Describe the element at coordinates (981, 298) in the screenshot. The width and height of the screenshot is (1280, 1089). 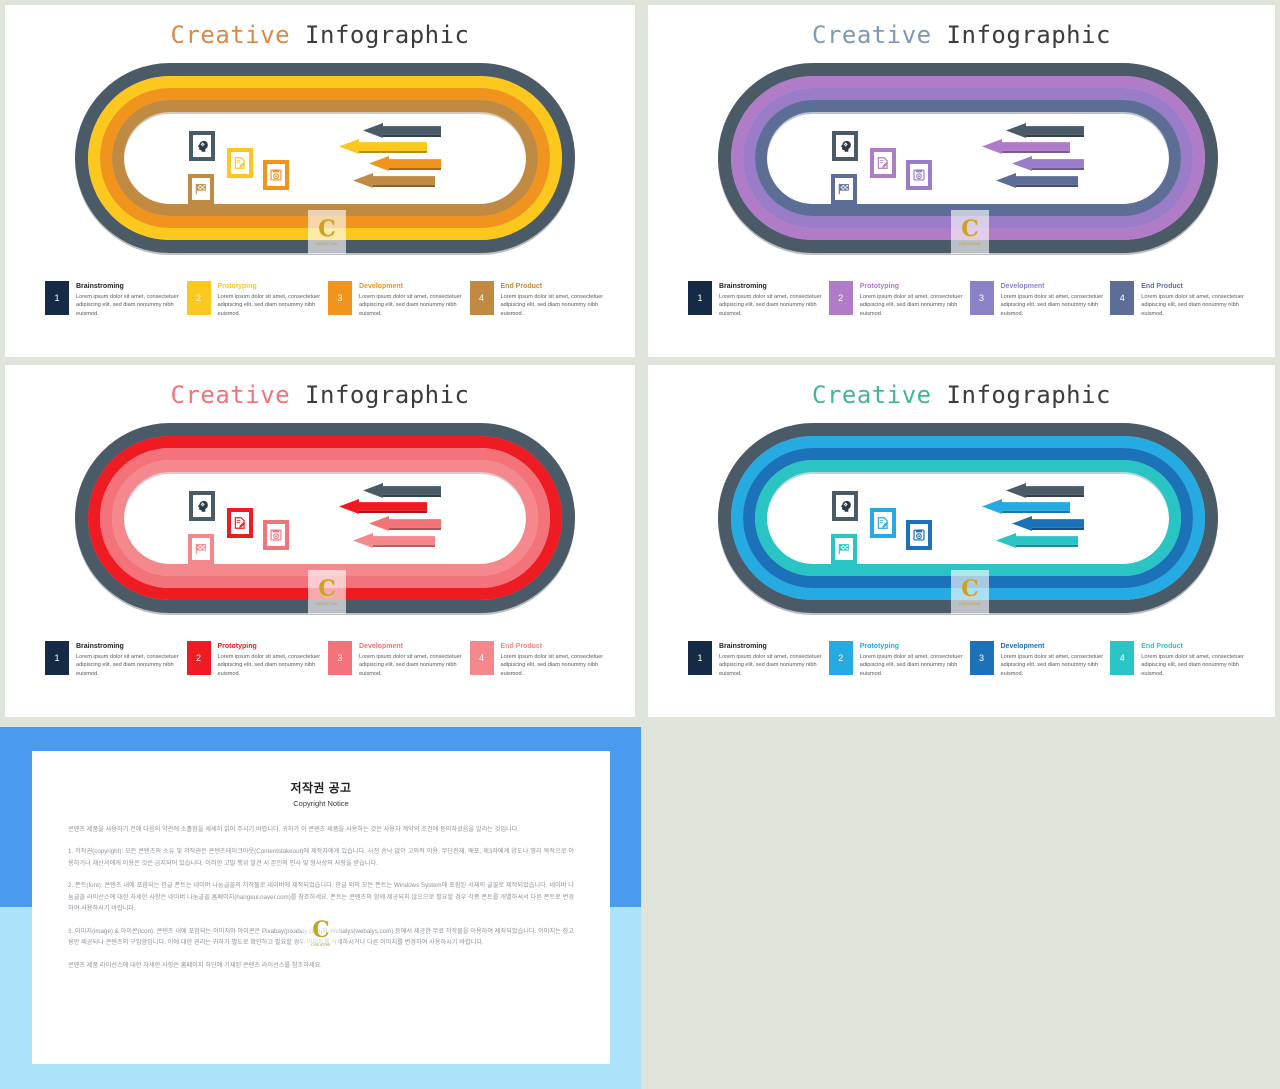
I see `legend-number-badge: 3` at that location.